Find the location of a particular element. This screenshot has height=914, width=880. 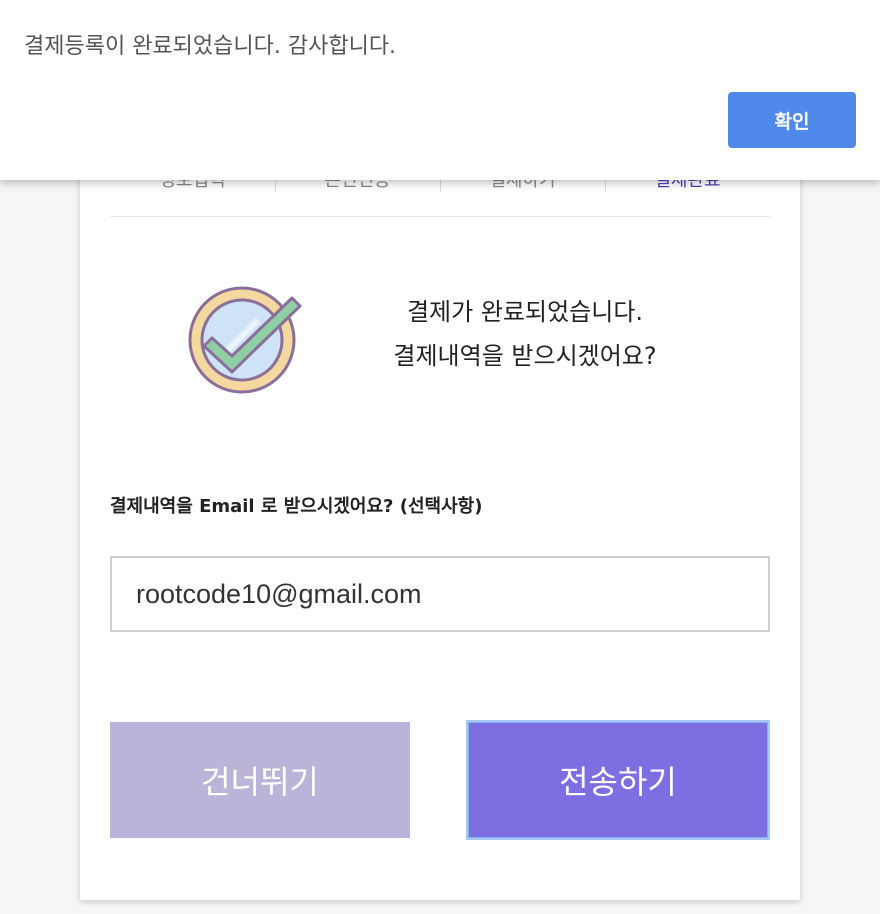

email-input is located at coordinates (440, 594).